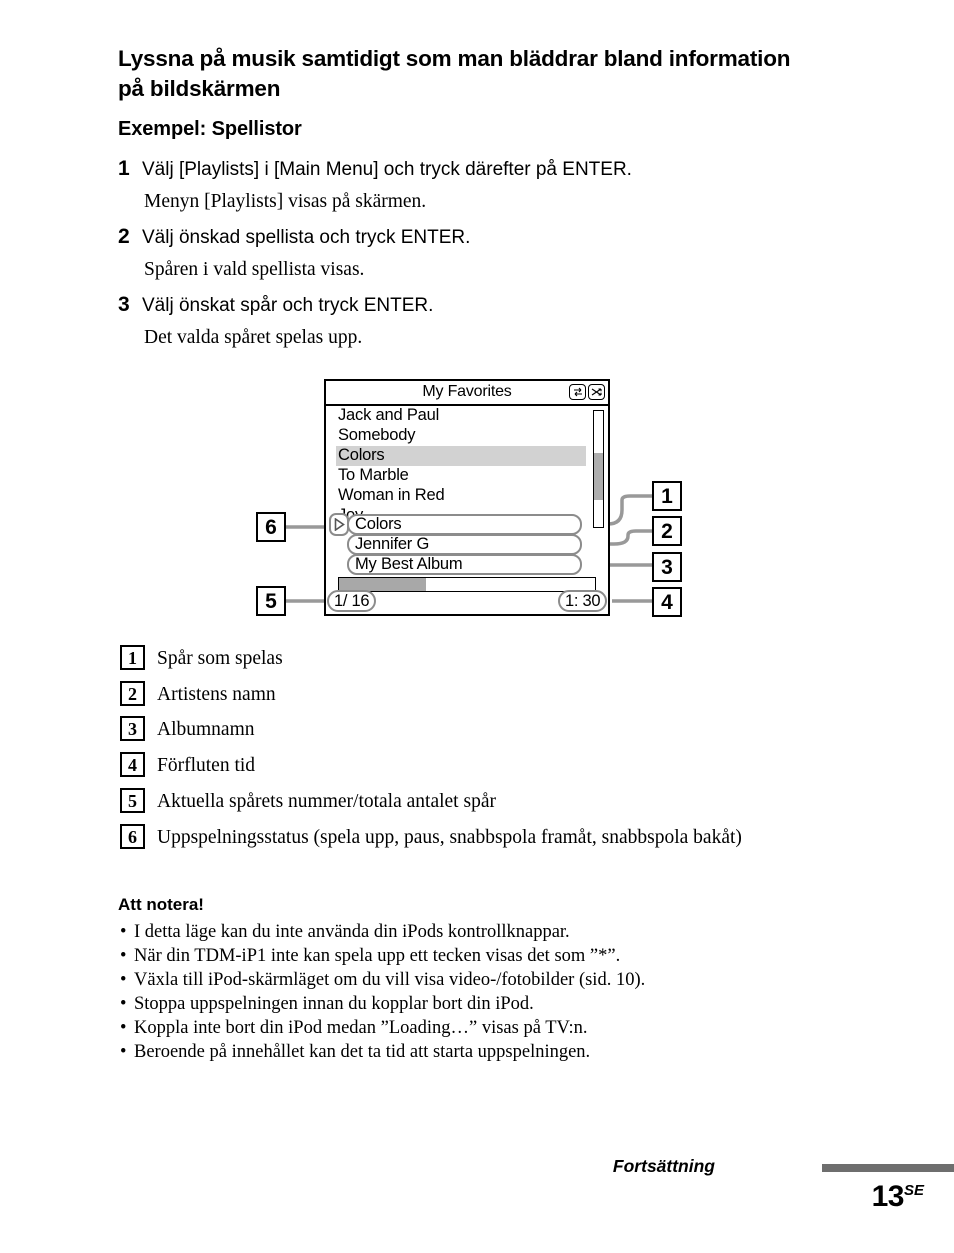  What do you see at coordinates (596, 391) in the screenshot?
I see `shuffle-icon` at bounding box center [596, 391].